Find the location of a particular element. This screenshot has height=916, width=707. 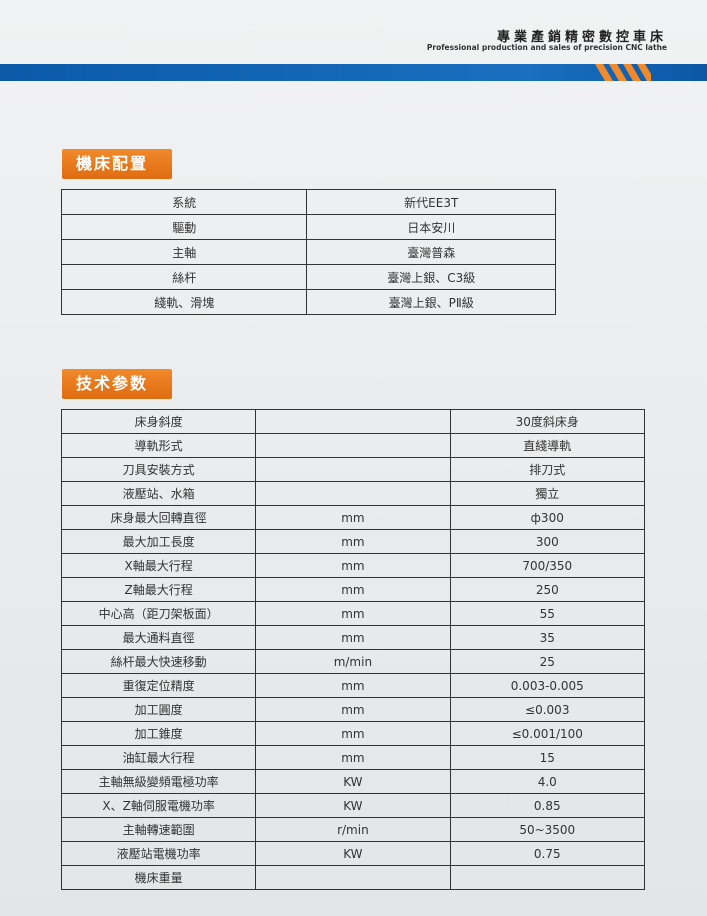

spec-value: 4.0 is located at coordinates (547, 781).